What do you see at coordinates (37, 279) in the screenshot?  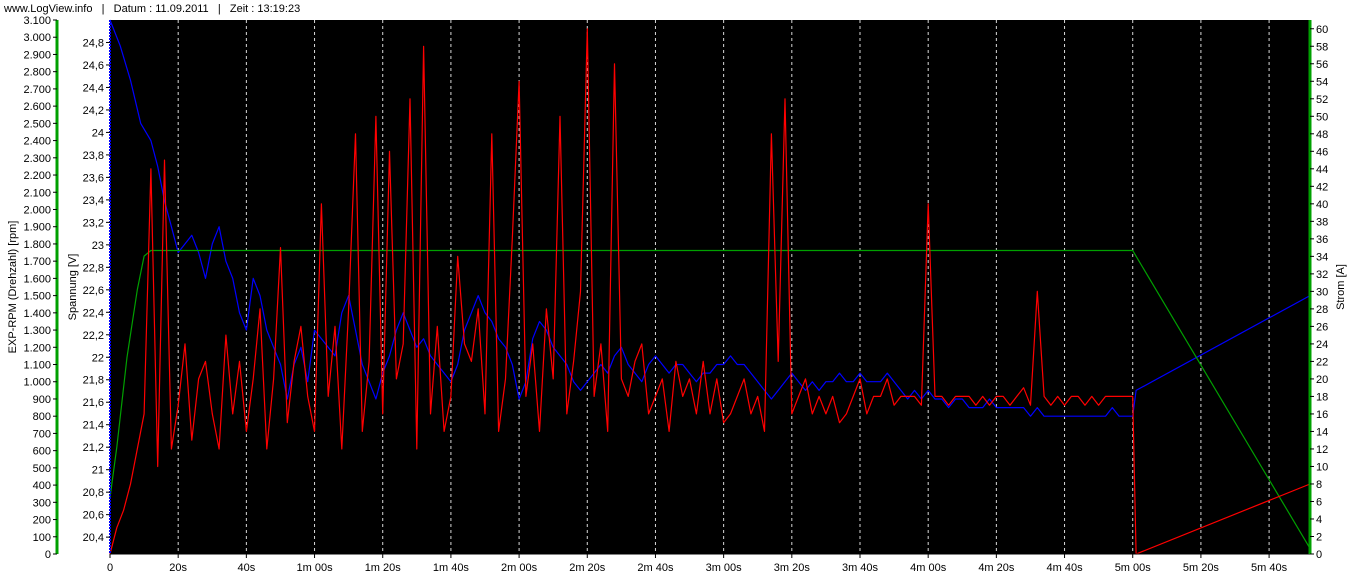 I see `rpm-tick-label: 1.600` at bounding box center [37, 279].